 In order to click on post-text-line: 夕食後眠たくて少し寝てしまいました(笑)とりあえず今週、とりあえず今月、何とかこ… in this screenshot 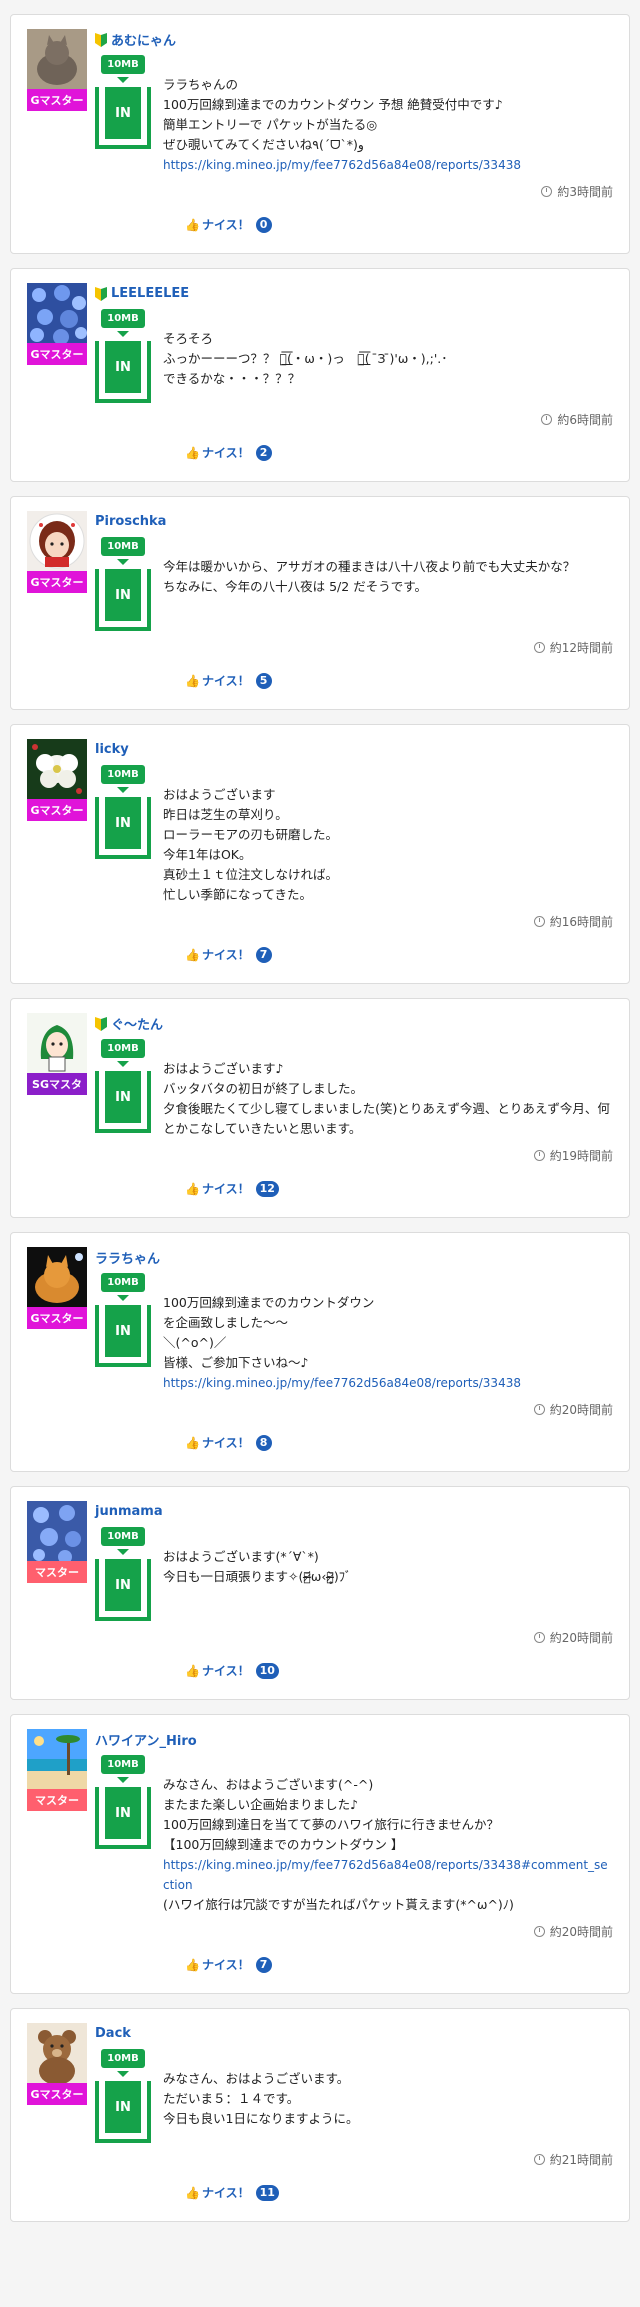, I will do `click(386, 1118)`.